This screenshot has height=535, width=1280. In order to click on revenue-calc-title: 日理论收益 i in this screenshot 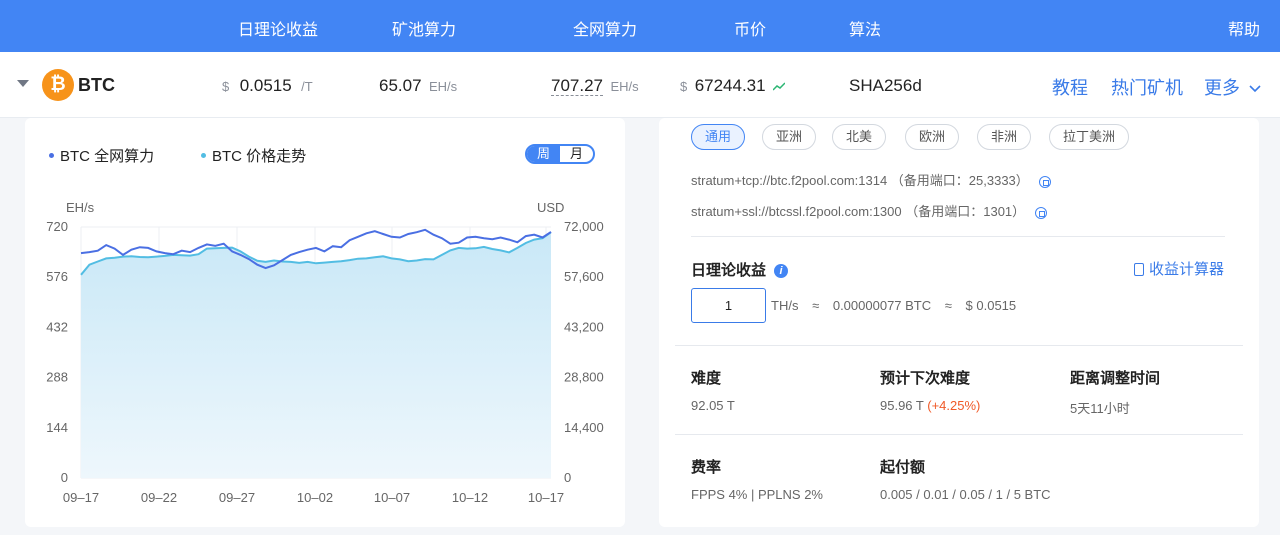, I will do `click(740, 269)`.